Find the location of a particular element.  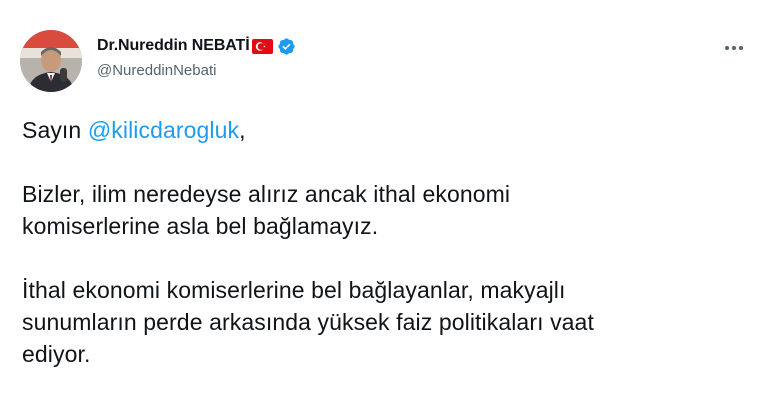

avatar-image is located at coordinates (51, 61).